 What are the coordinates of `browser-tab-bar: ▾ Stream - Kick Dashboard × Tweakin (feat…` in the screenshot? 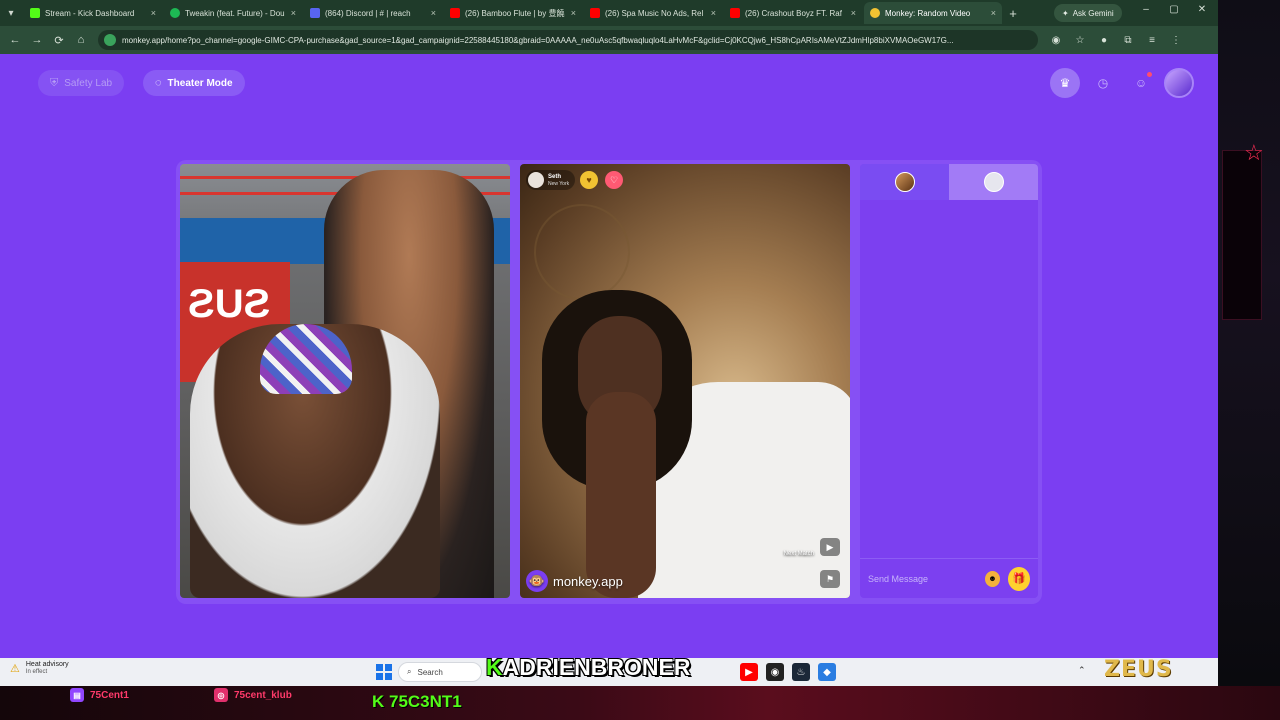 It's located at (609, 13).